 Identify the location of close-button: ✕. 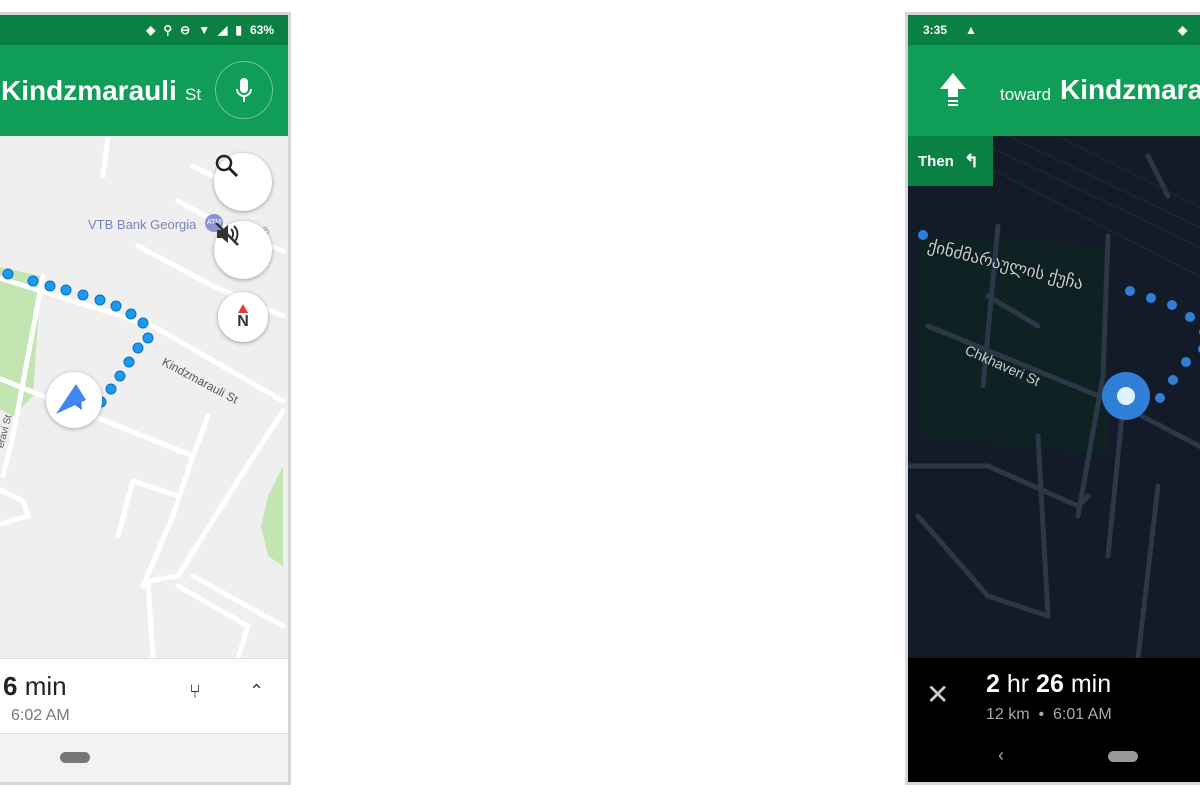
(937, 694).